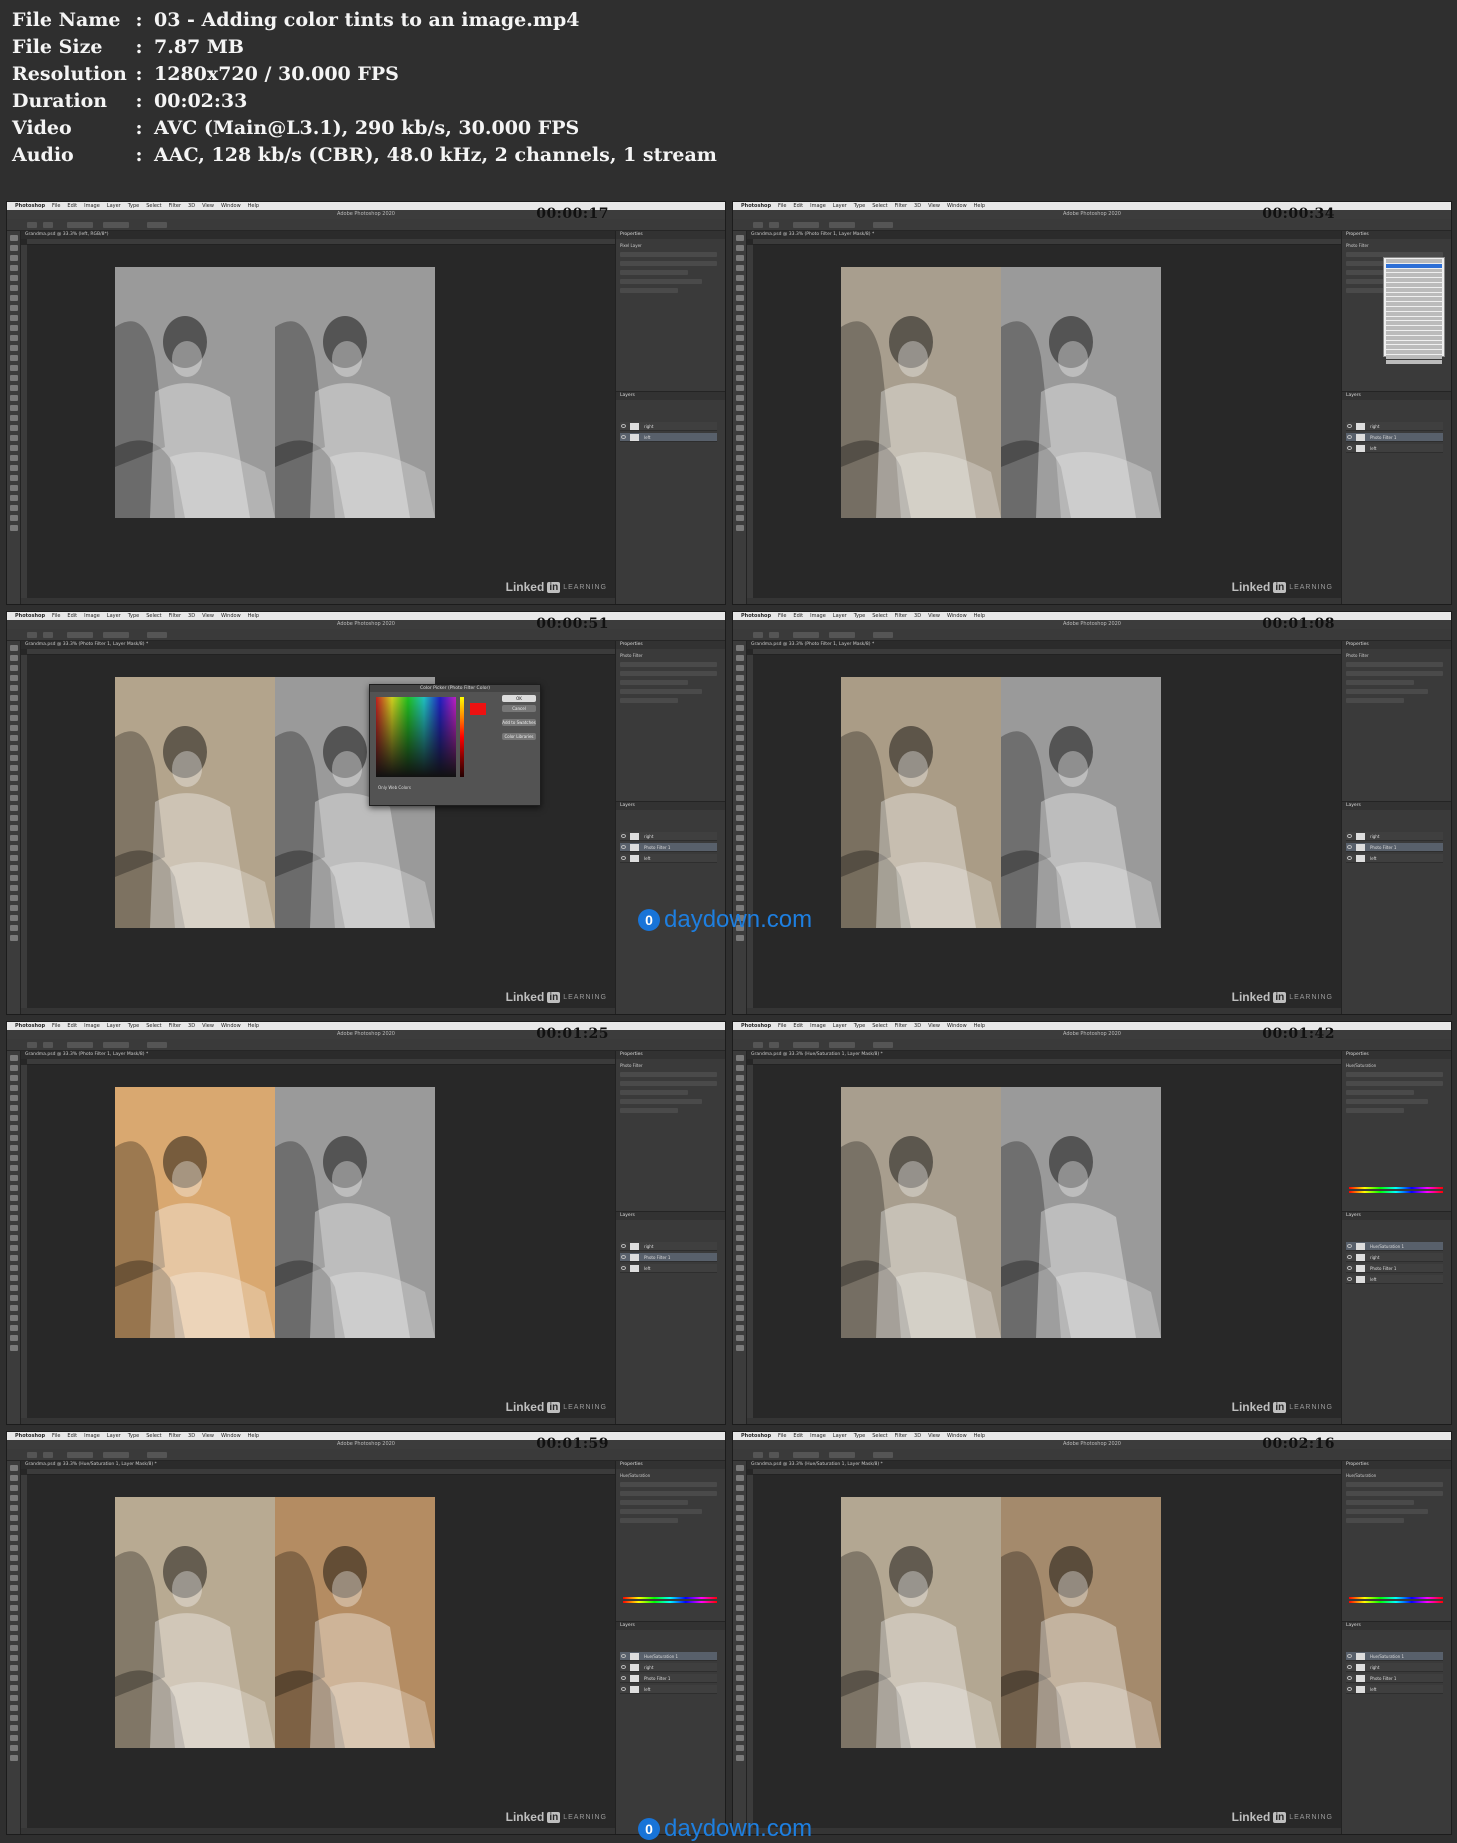 This screenshot has width=1457, height=1843. What do you see at coordinates (782, 616) in the screenshot?
I see `menu-item: File` at bounding box center [782, 616].